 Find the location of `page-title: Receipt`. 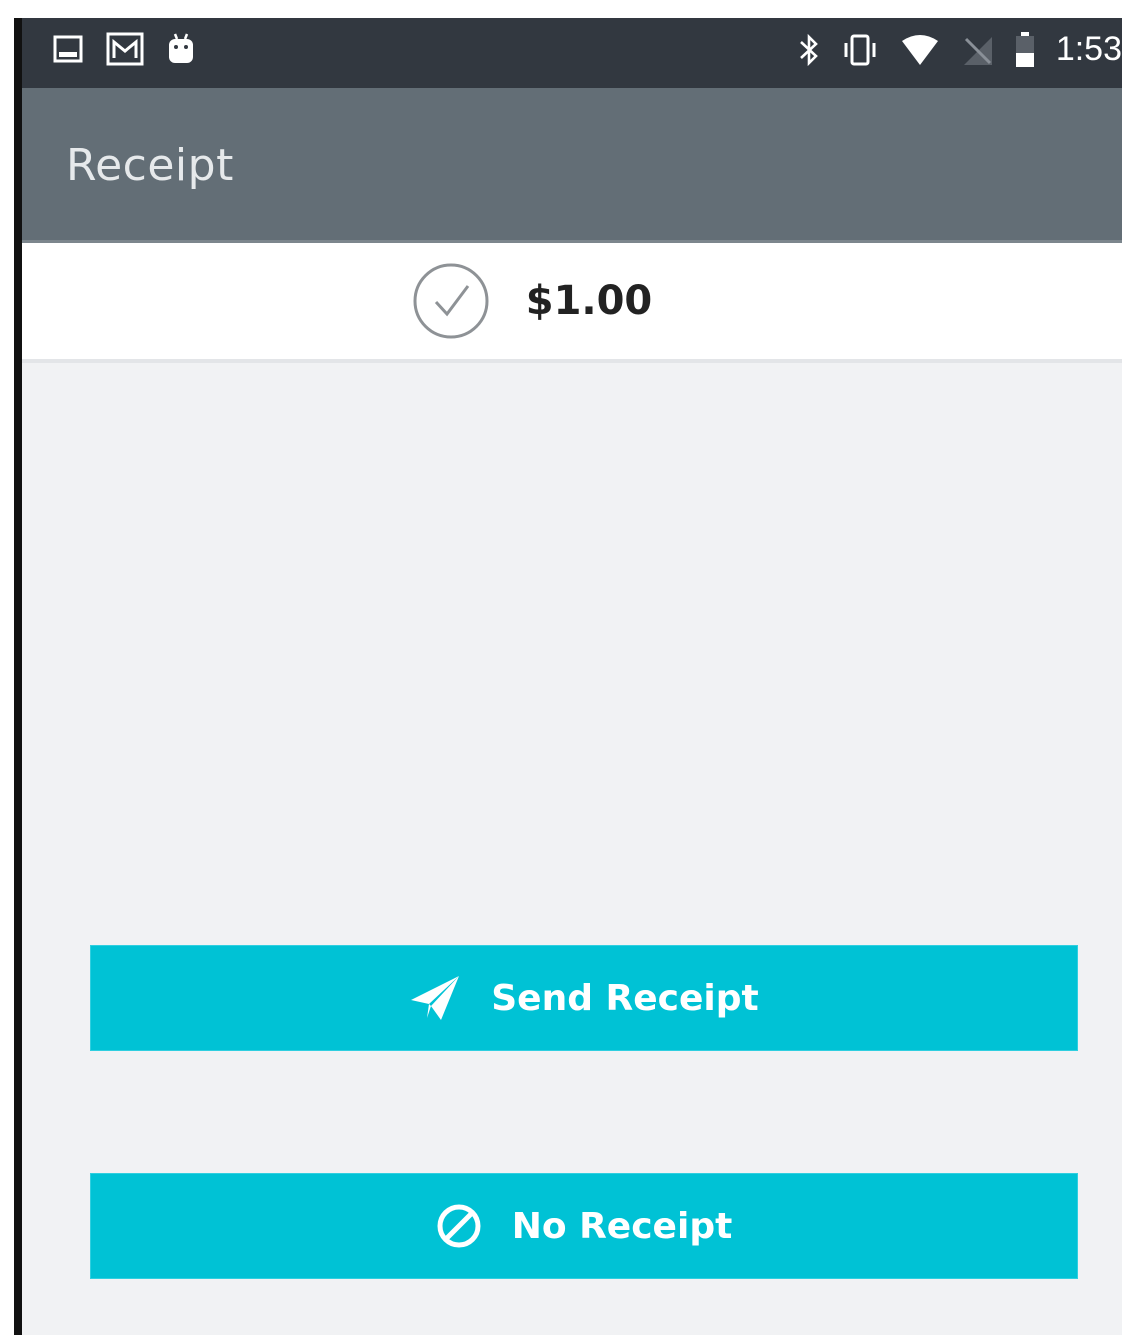

page-title: Receipt is located at coordinates (150, 165).